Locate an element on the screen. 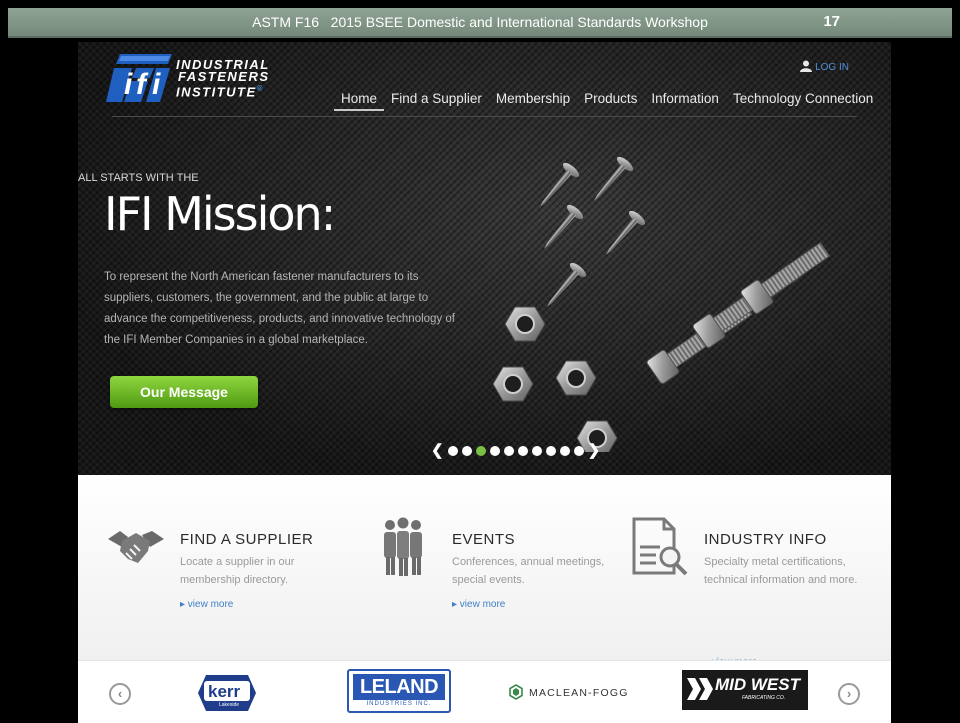 This screenshot has width=960, height=723. nav-information: Information is located at coordinates (685, 101).